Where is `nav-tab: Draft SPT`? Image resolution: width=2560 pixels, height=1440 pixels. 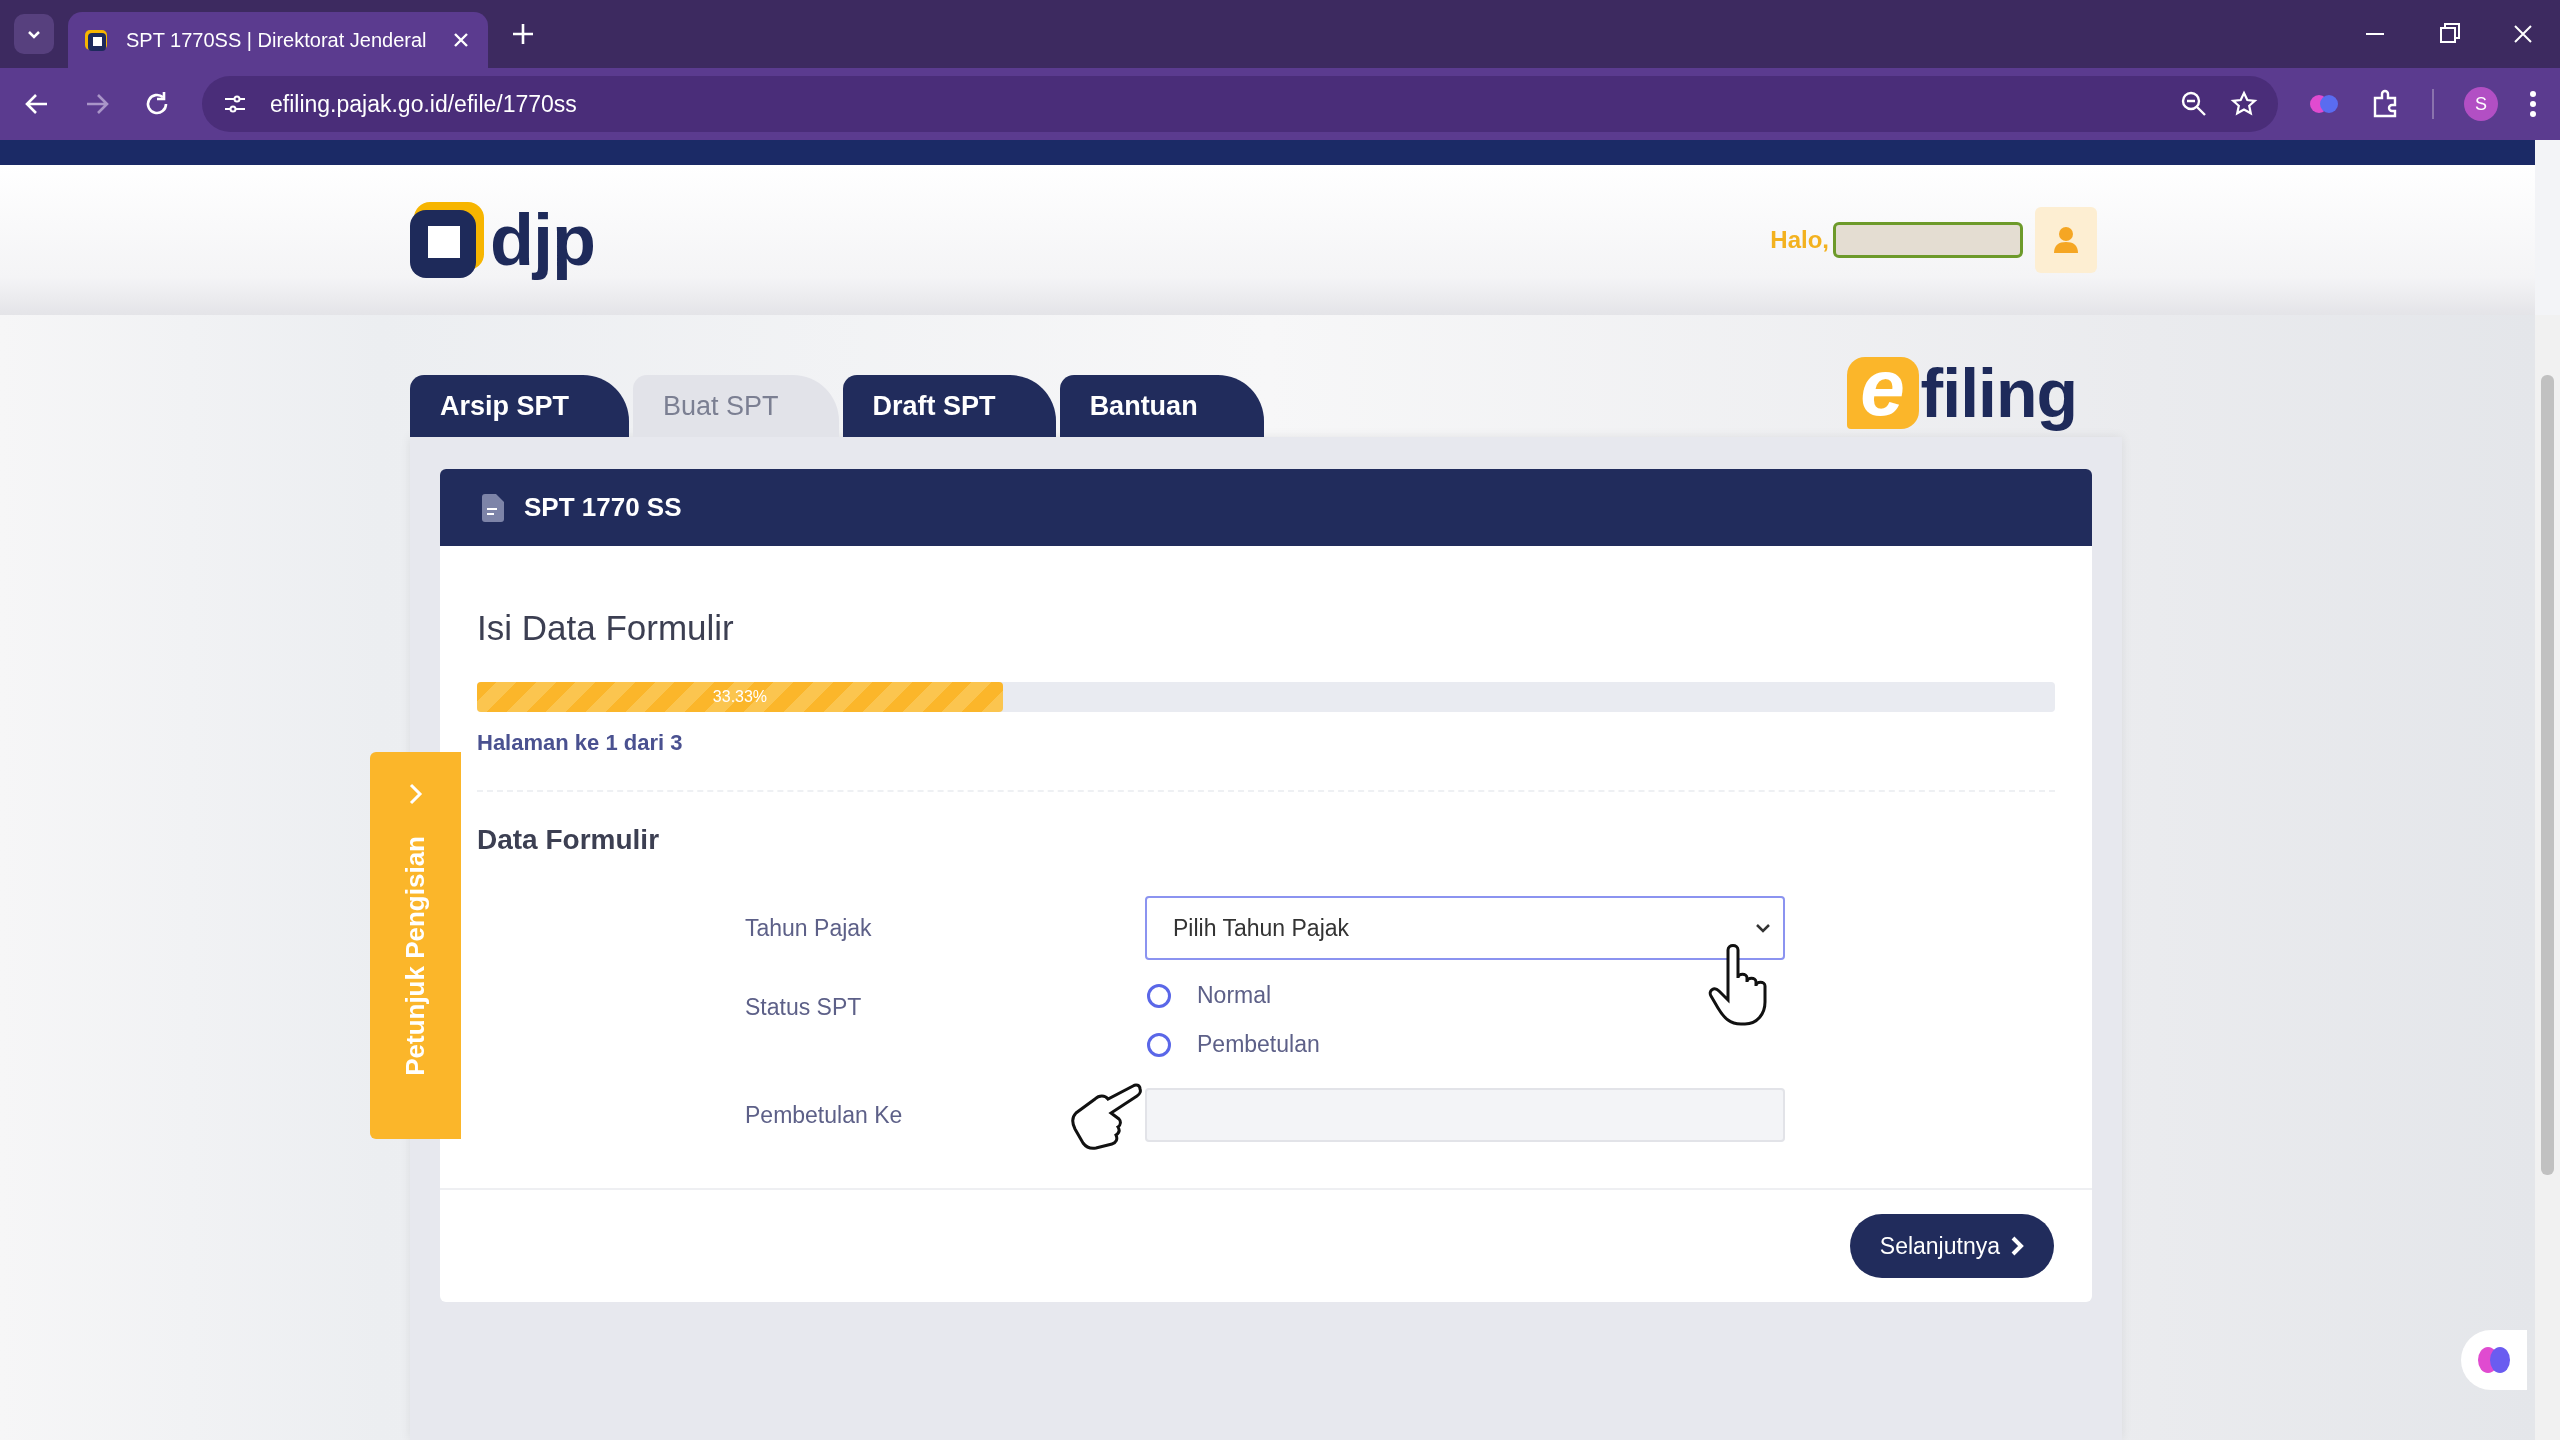
nav-tab: Draft SPT is located at coordinates (949, 406).